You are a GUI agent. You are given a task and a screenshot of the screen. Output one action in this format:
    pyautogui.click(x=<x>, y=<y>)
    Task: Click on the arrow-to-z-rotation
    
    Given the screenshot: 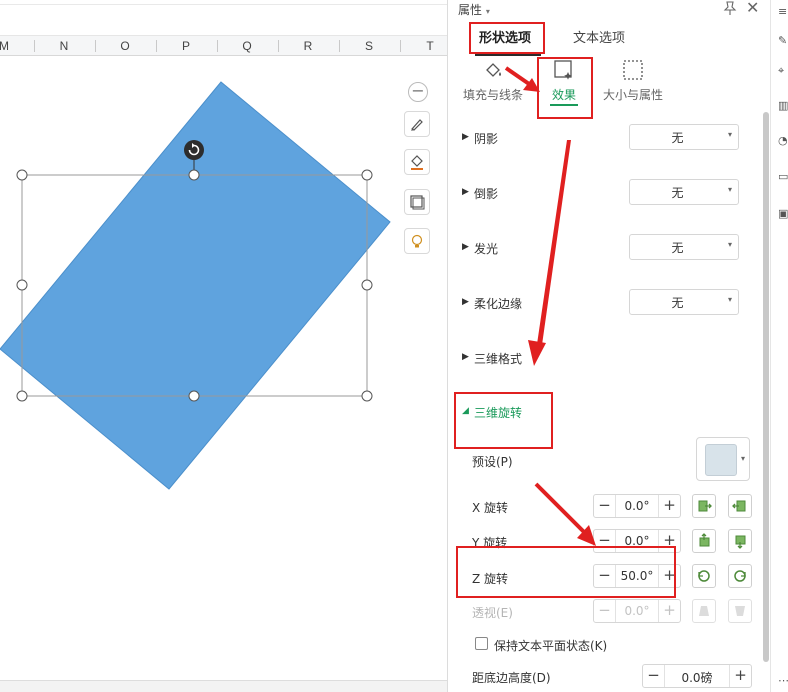 What is the action you would take?
    pyautogui.click(x=565, y=514)
    